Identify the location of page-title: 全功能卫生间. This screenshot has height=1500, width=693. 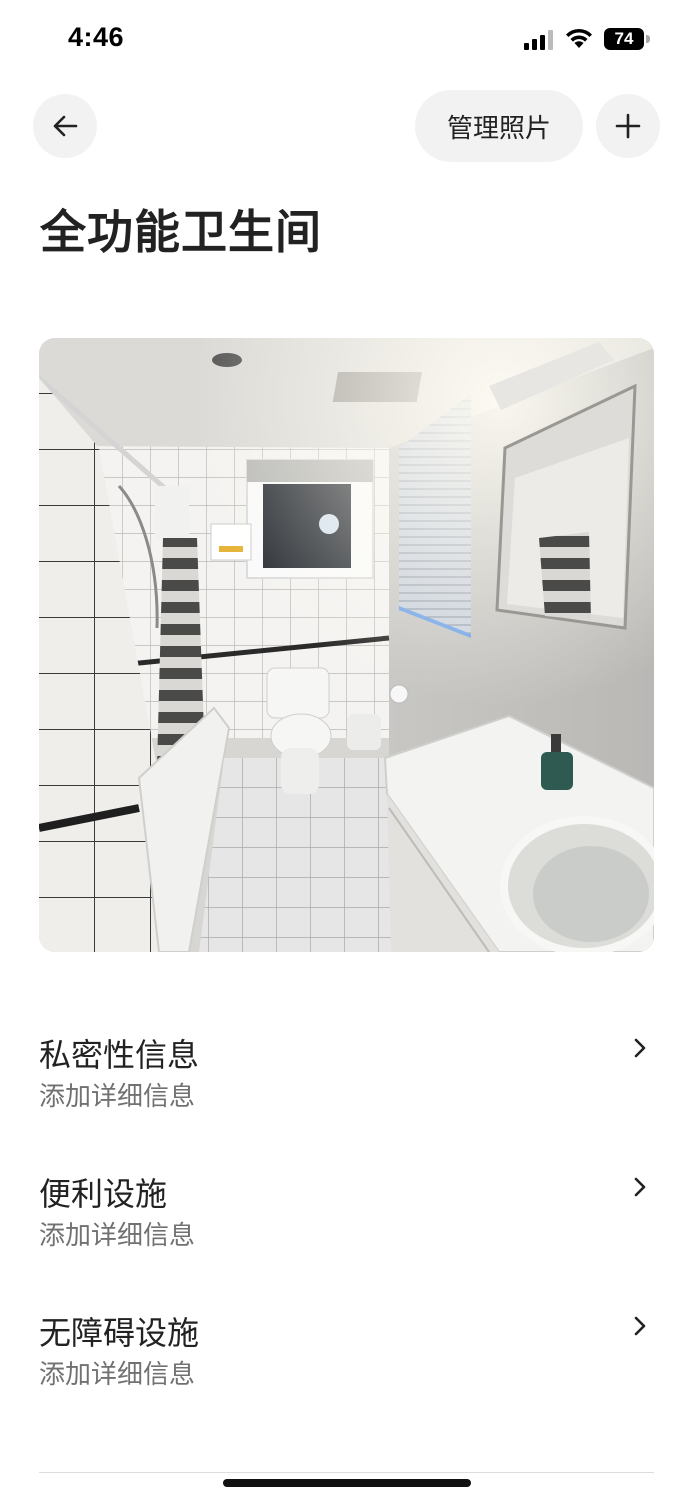
(181, 232).